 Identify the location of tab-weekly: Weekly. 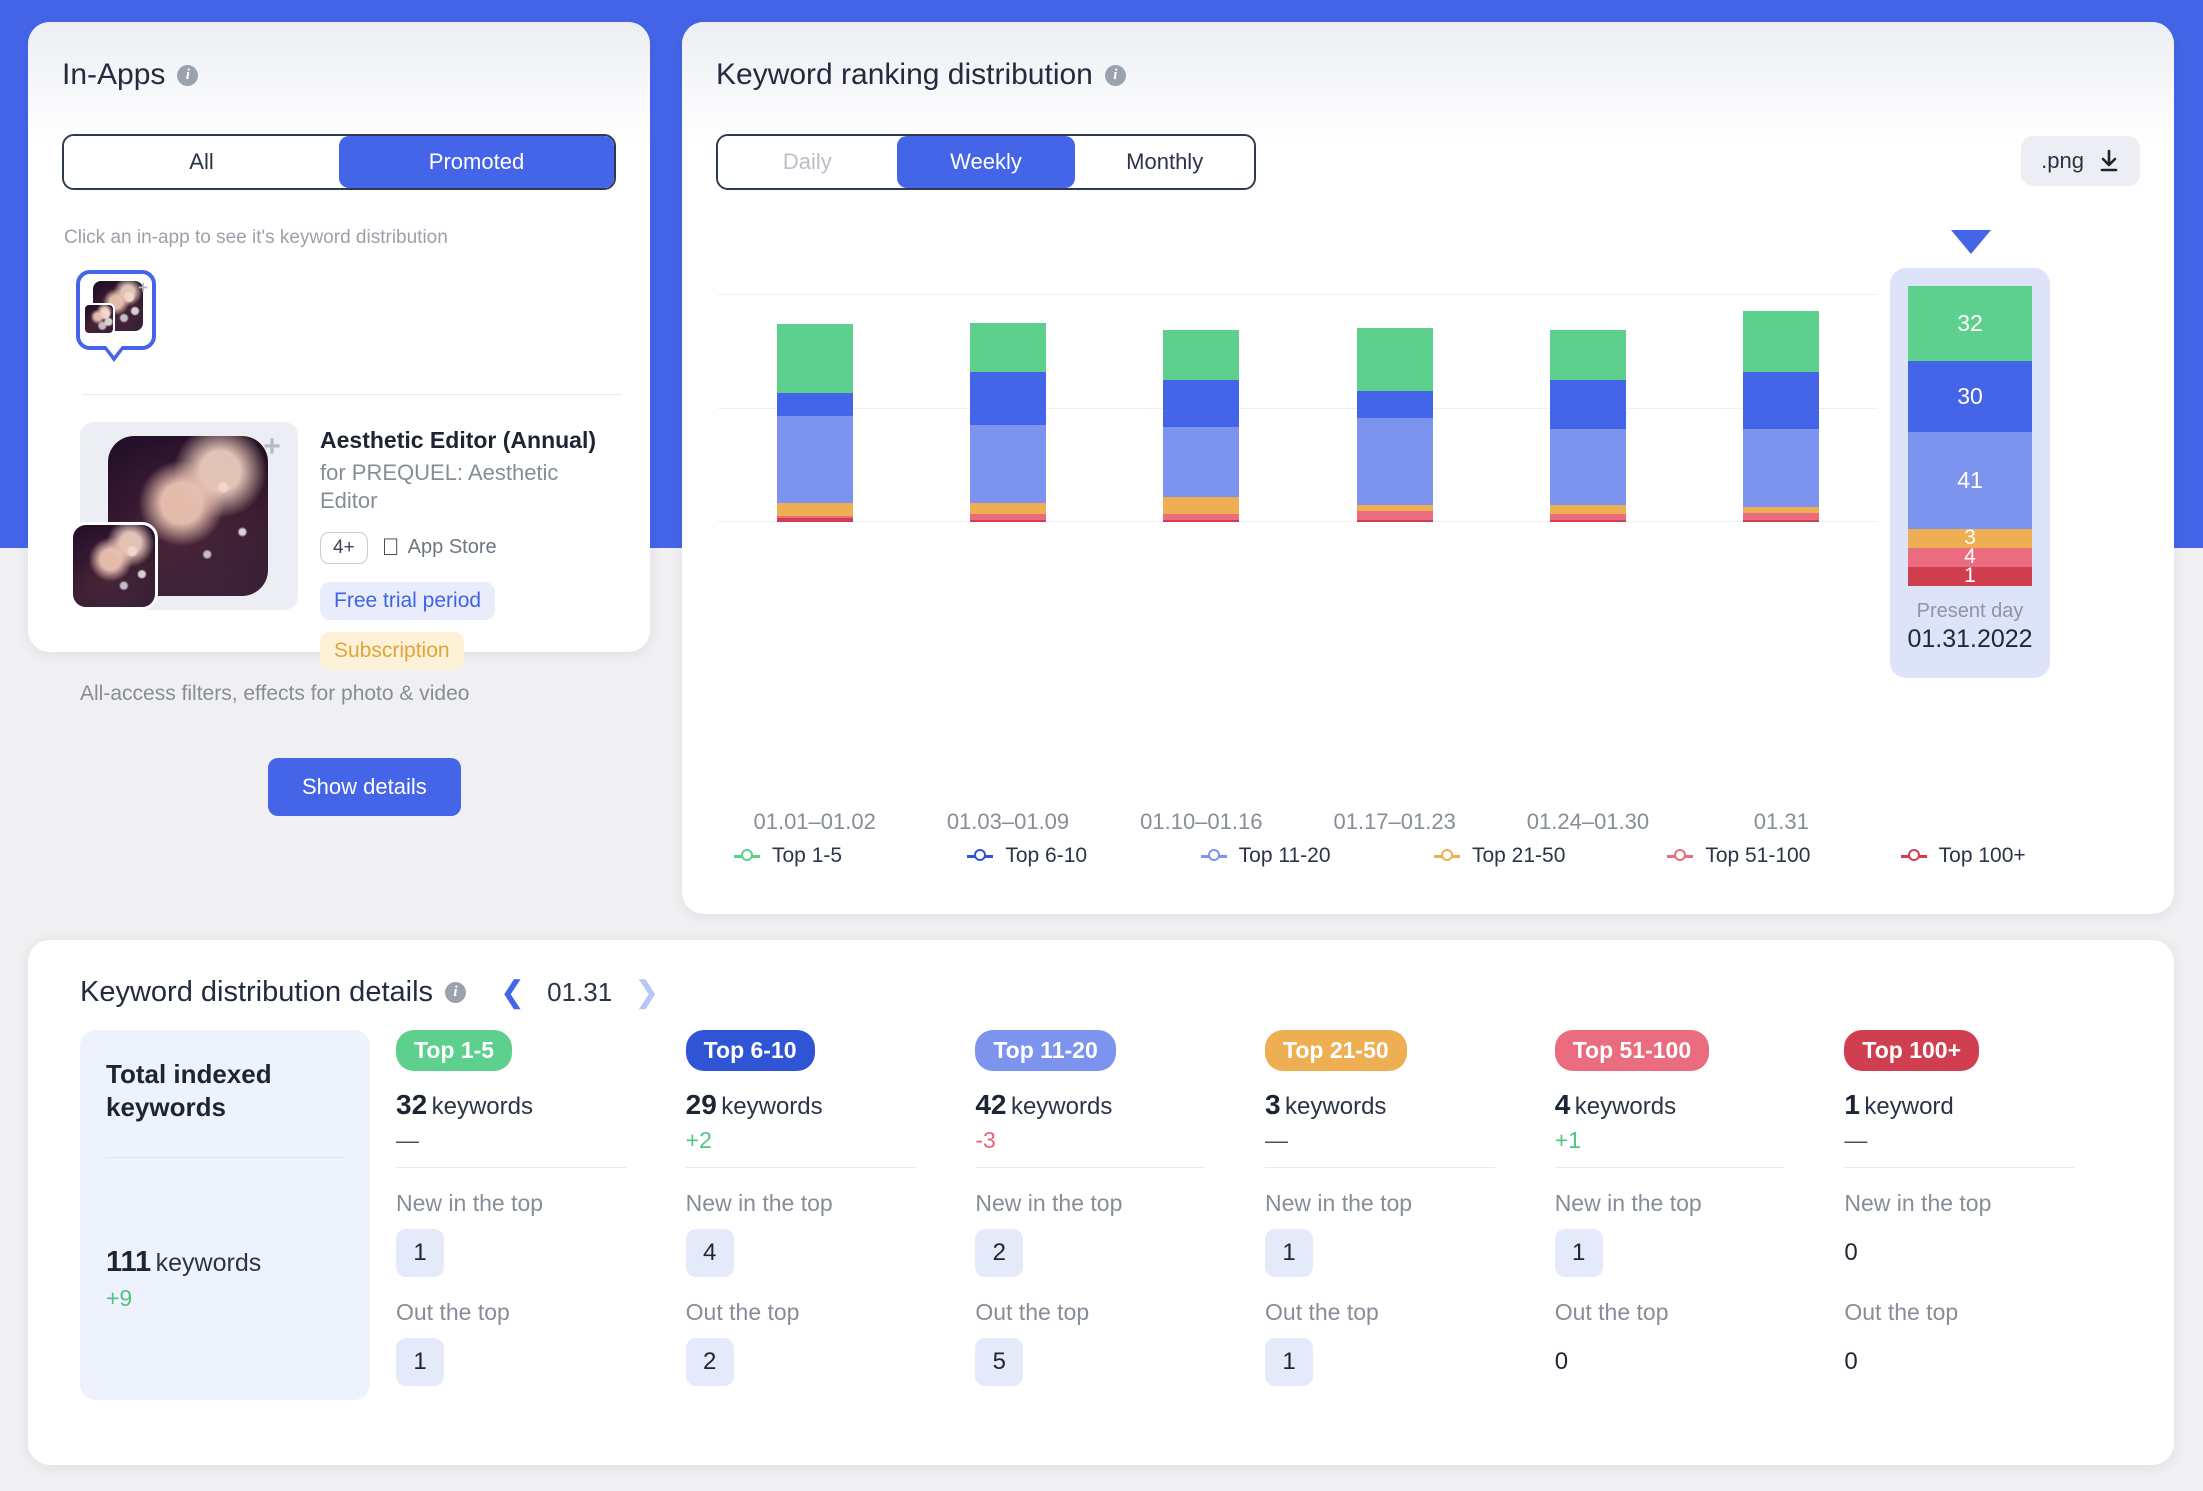
(986, 162).